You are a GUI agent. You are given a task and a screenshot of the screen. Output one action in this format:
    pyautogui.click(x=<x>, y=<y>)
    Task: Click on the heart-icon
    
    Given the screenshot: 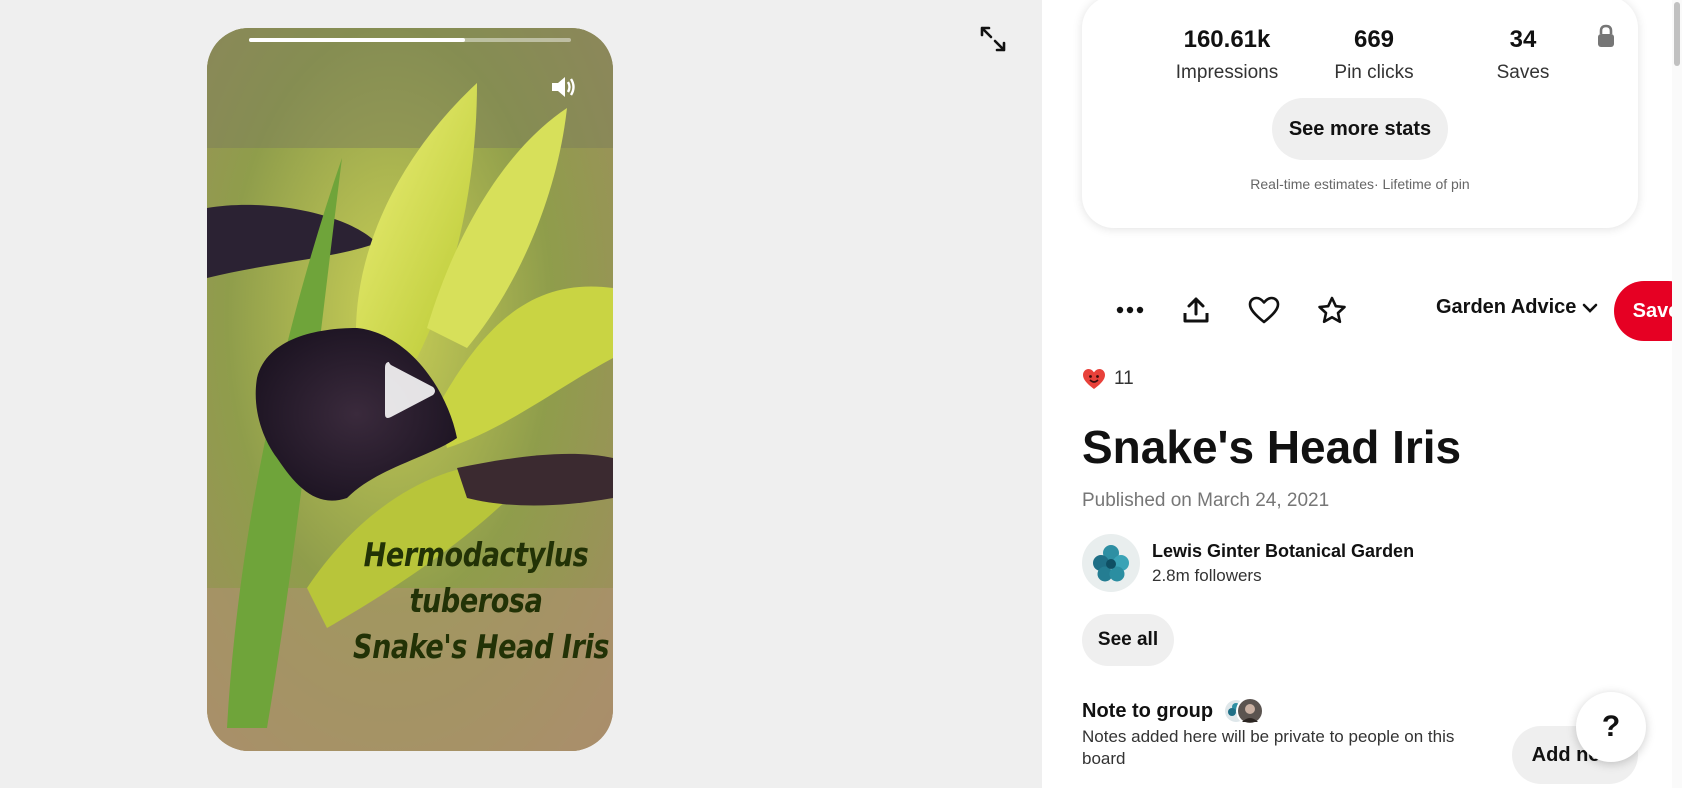 What is the action you would take?
    pyautogui.click(x=1264, y=310)
    